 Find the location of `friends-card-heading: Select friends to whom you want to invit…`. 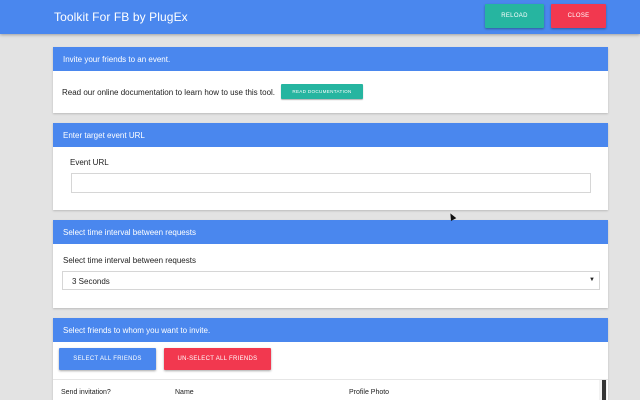

friends-card-heading: Select friends to whom you want to invit… is located at coordinates (330, 330).